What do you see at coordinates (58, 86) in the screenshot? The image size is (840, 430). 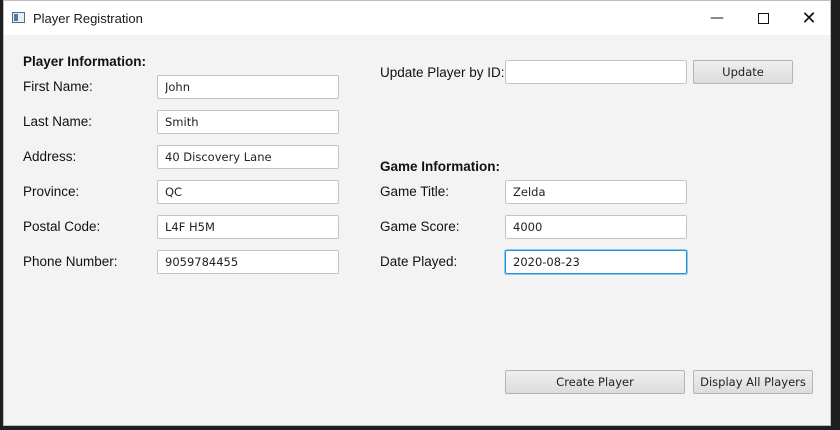 I see `first-name-label: First Name:` at bounding box center [58, 86].